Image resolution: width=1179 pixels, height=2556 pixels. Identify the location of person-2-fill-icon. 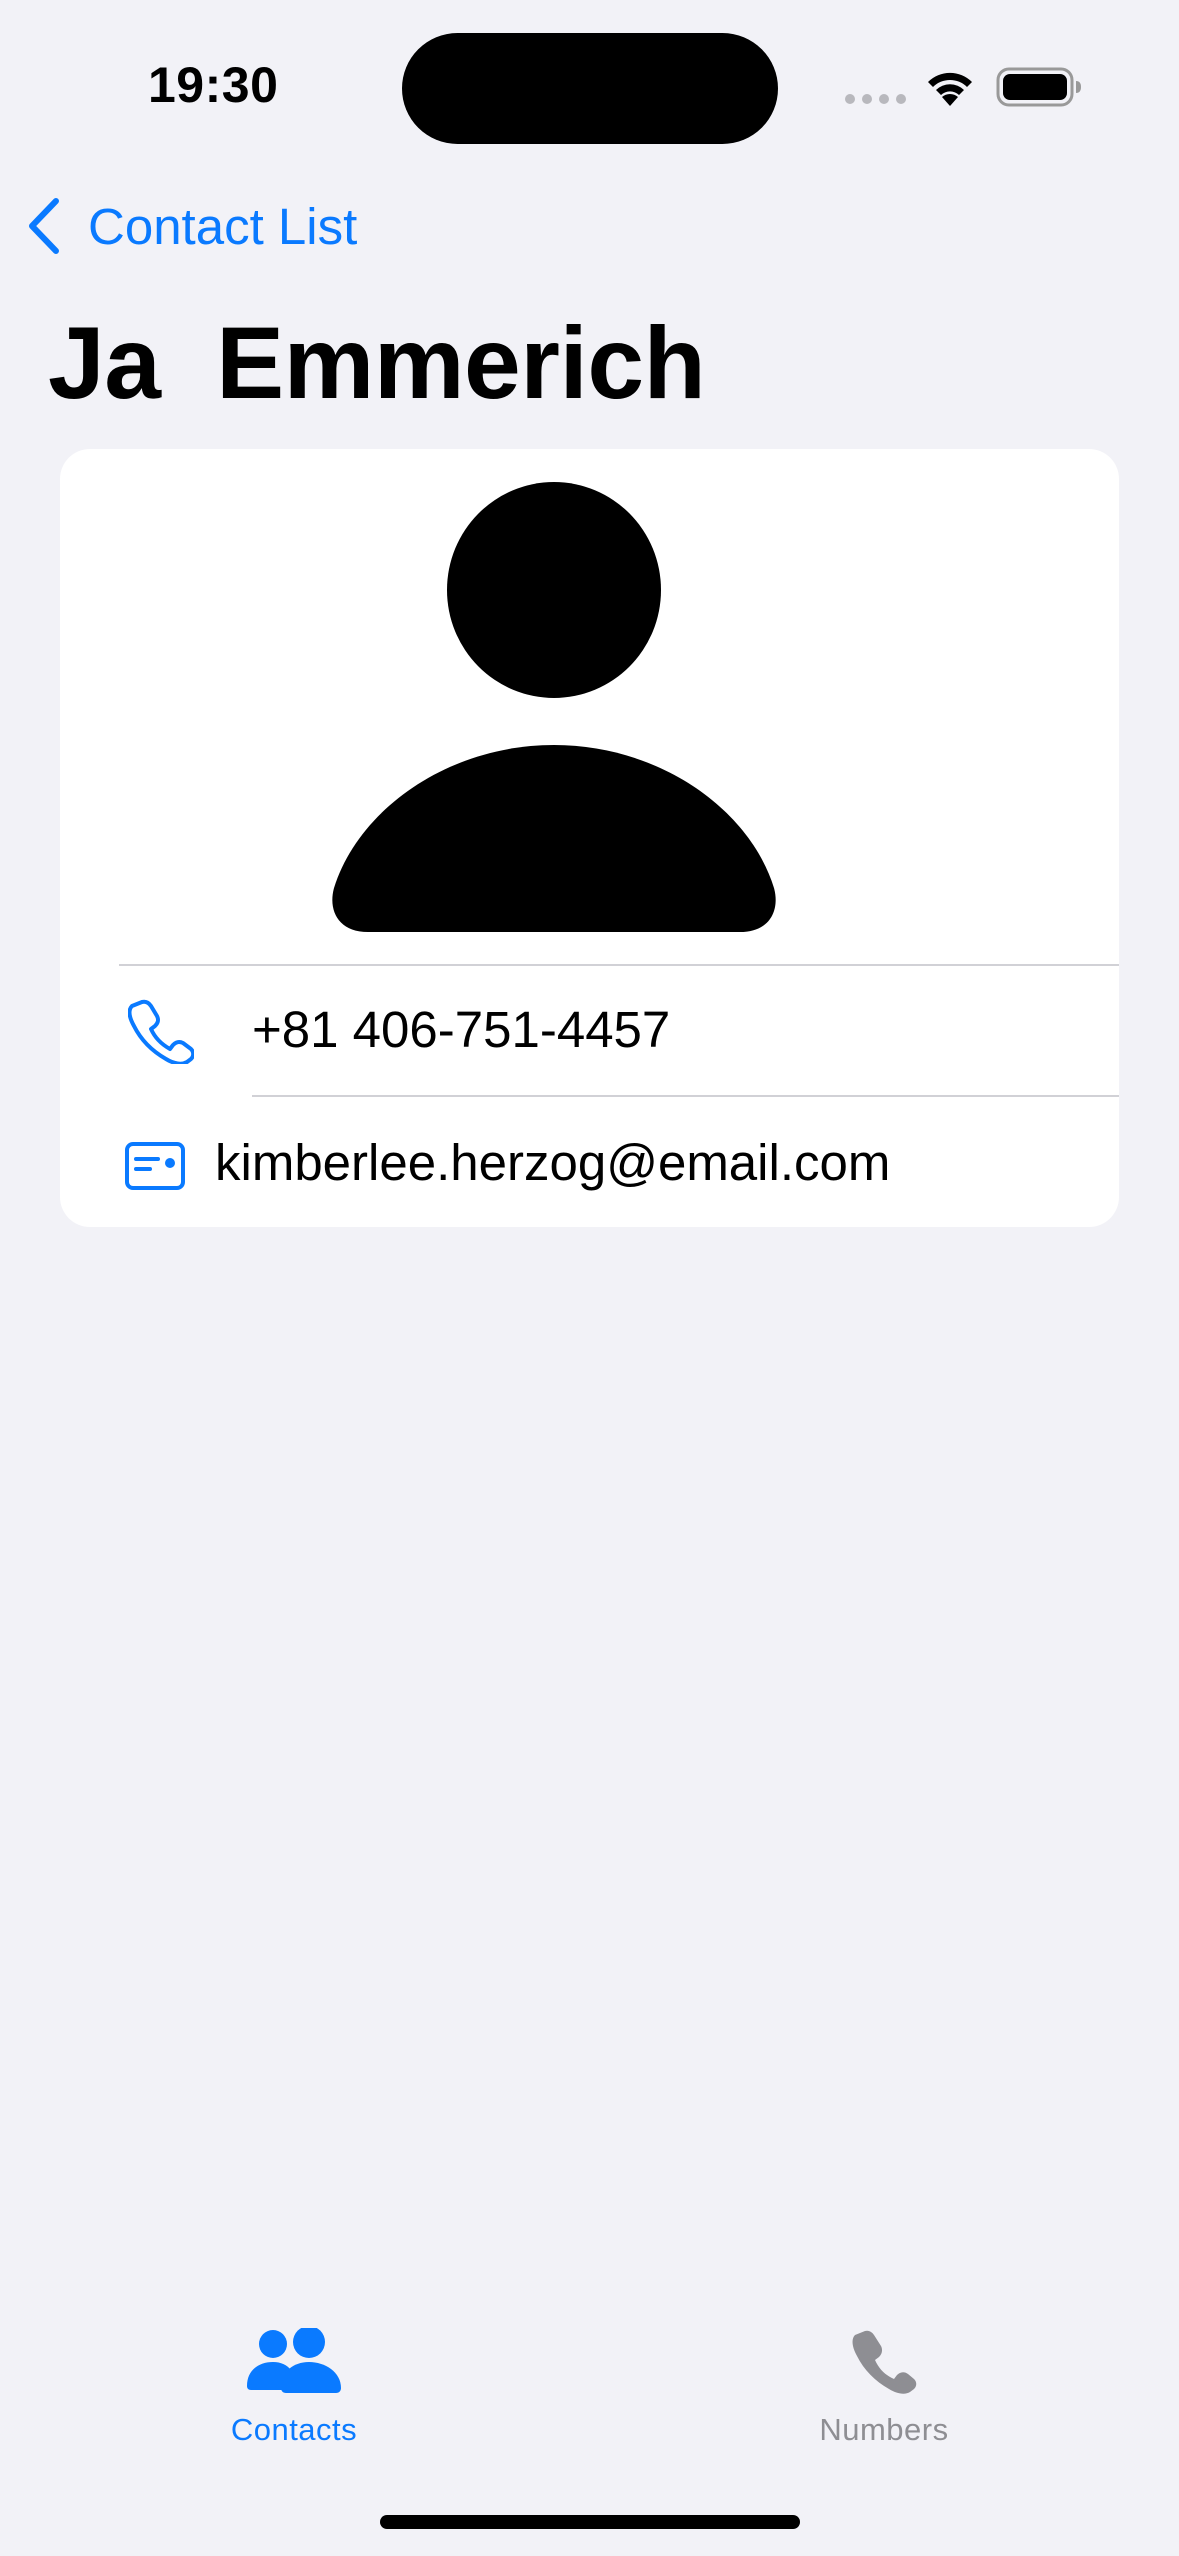
(294, 2360).